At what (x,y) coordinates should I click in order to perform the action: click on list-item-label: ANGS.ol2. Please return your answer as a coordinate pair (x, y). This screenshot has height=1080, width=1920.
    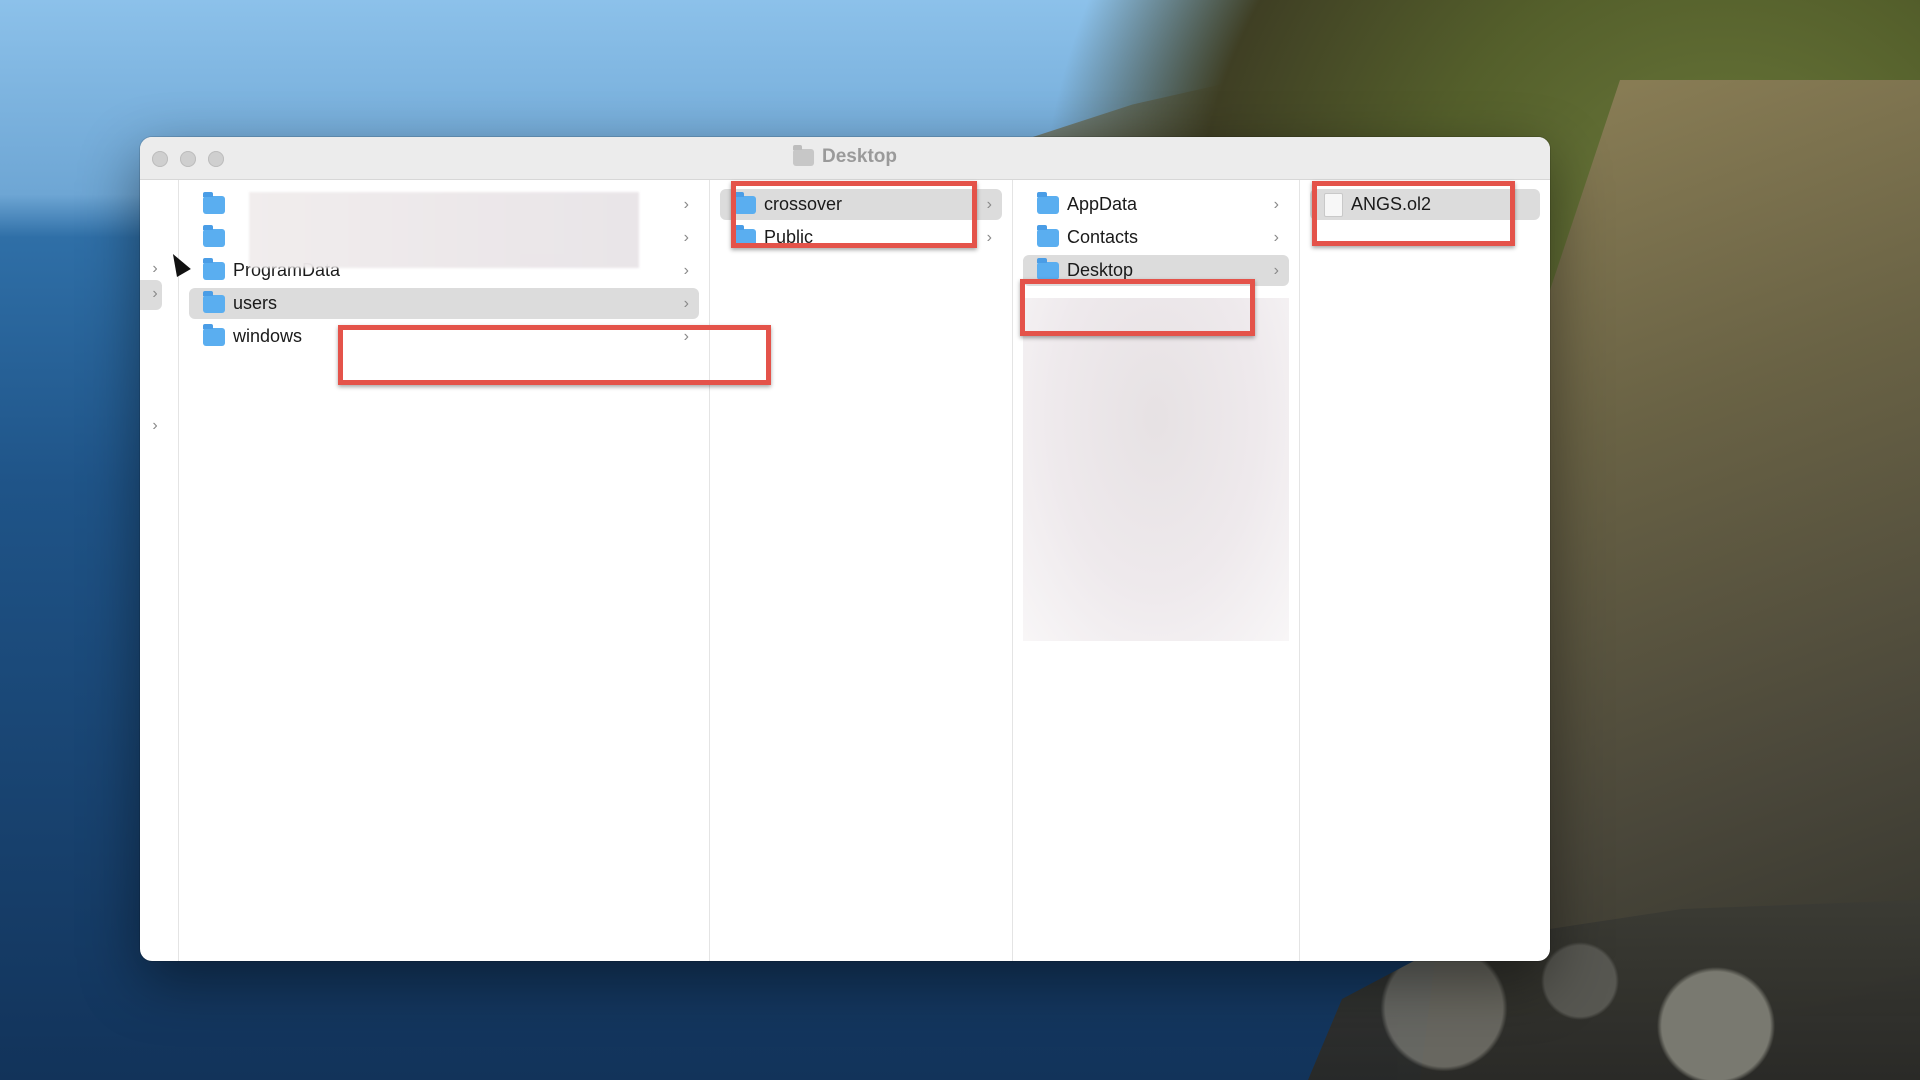
    Looking at the image, I should click on (1391, 204).